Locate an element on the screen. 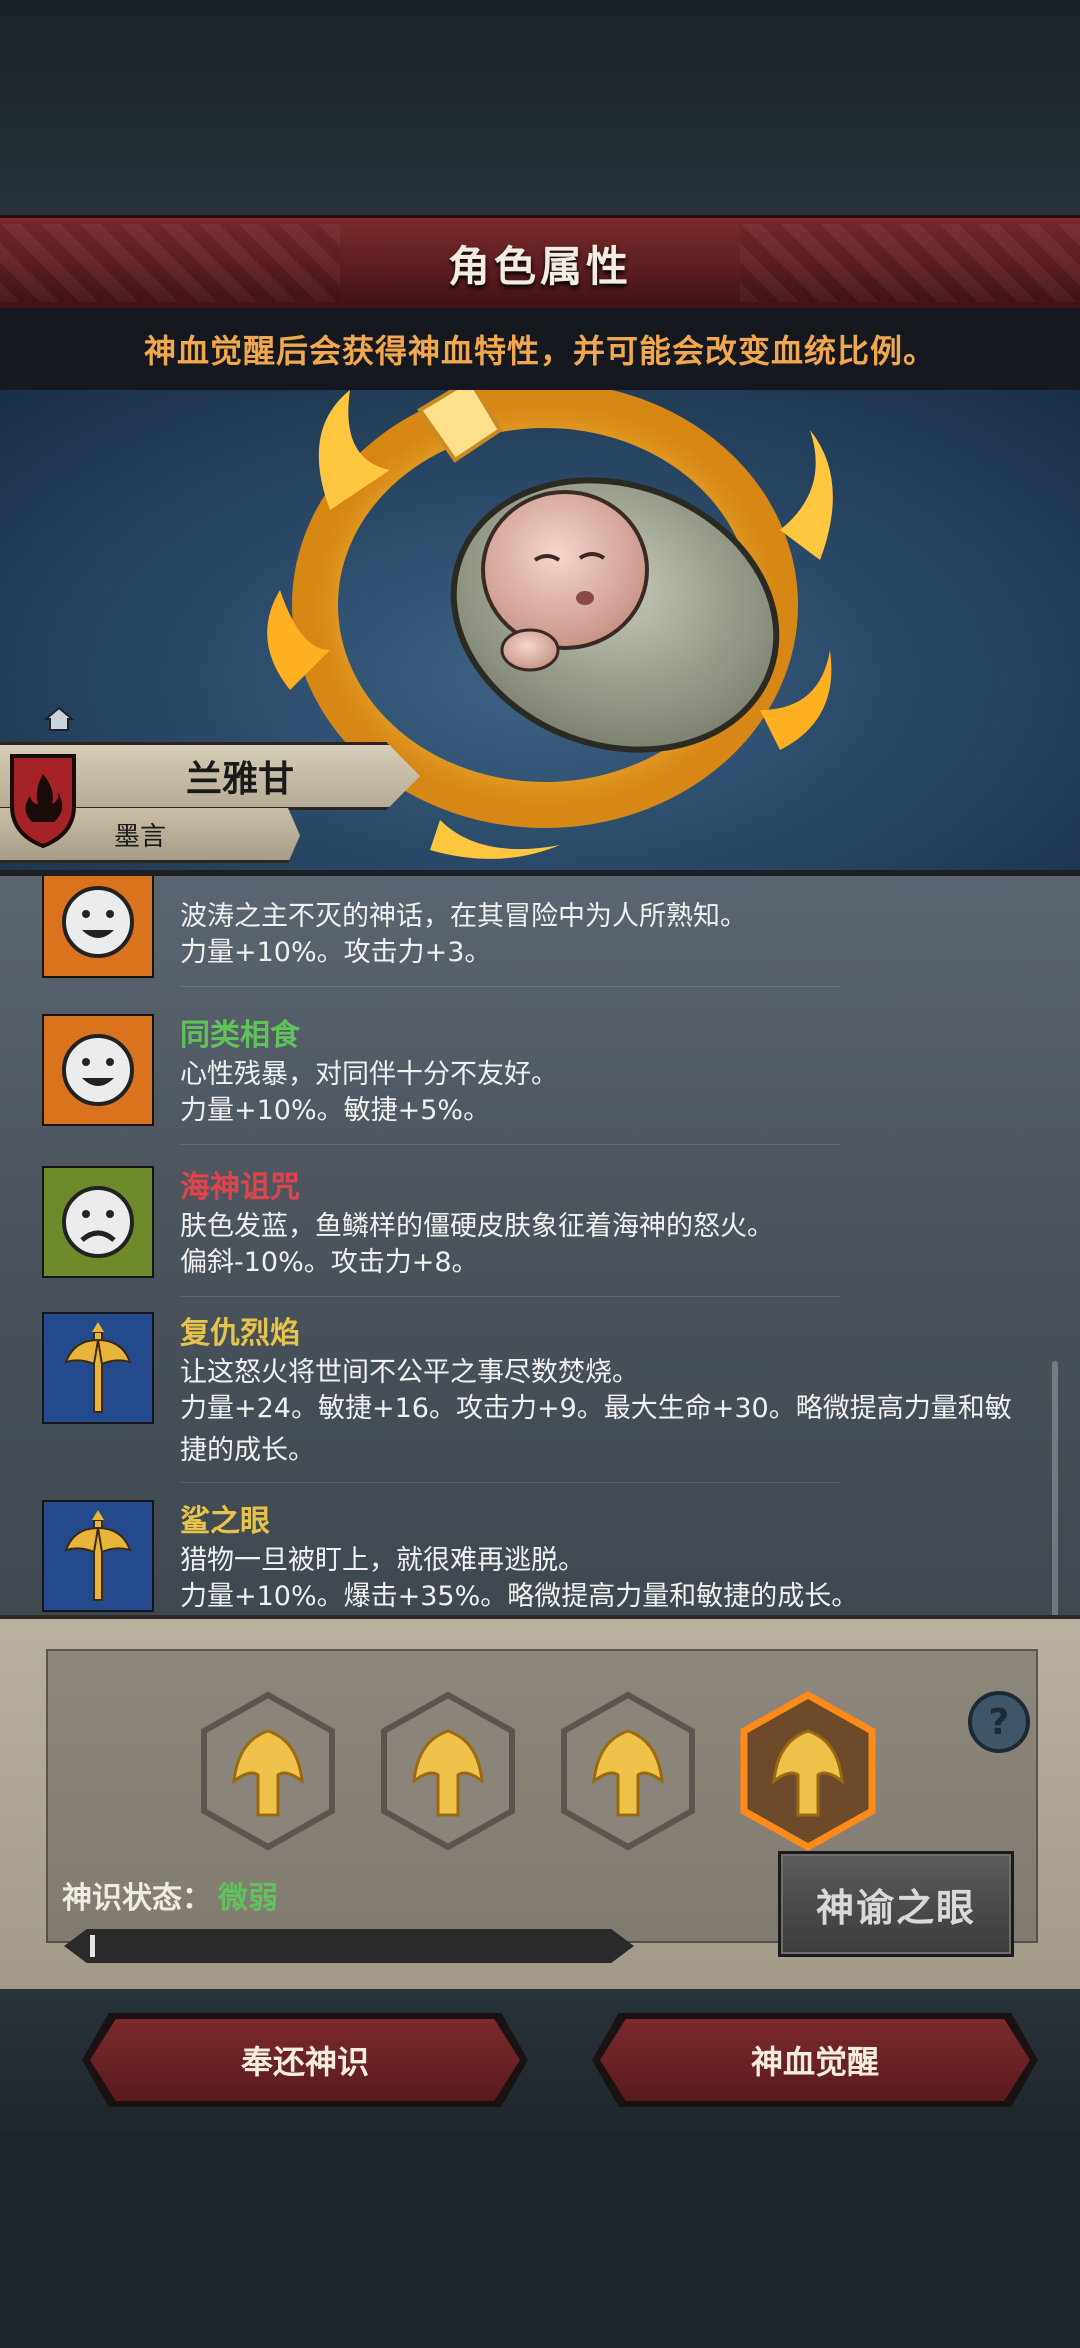  trait-name: 鲨之眼 is located at coordinates (225, 1521).